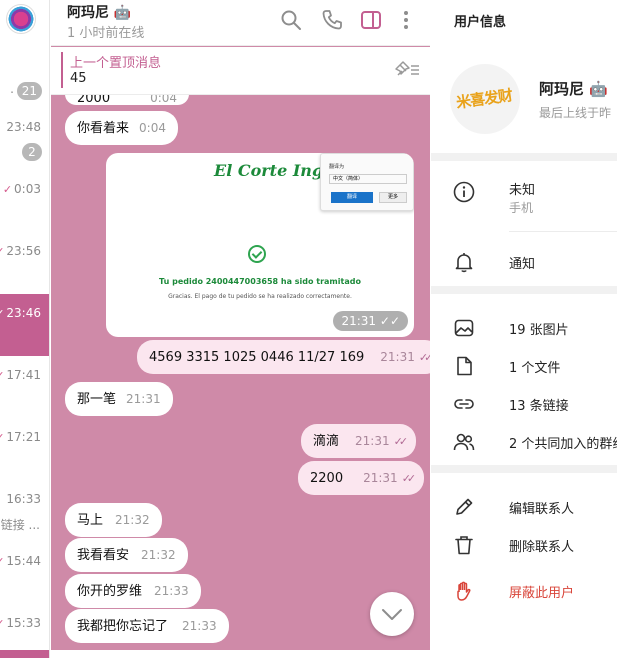 Image resolution: width=617 pixels, height=658 pixels. Describe the element at coordinates (464, 591) in the screenshot. I see `hand-stop-icon` at that location.